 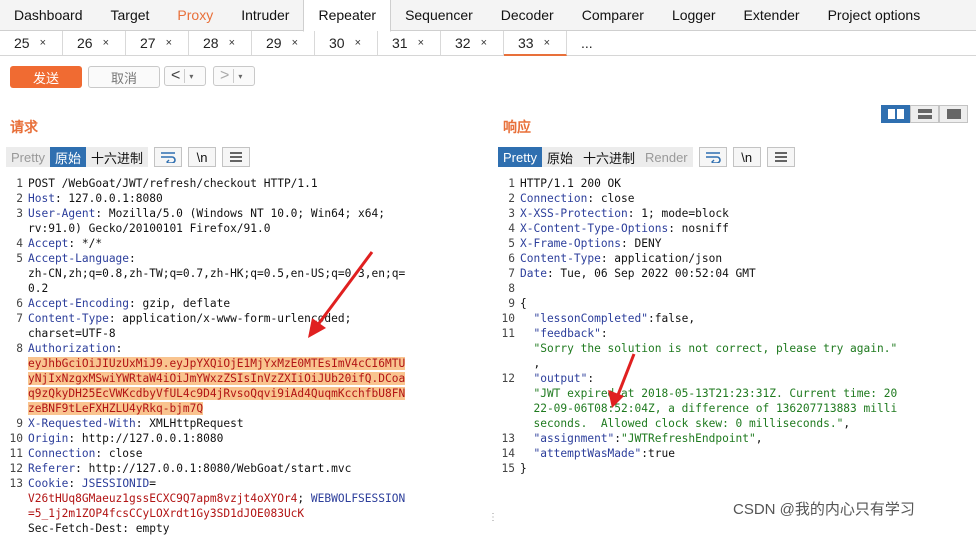 I want to click on repeater-tab-30: 30 ×, so click(x=346, y=43).